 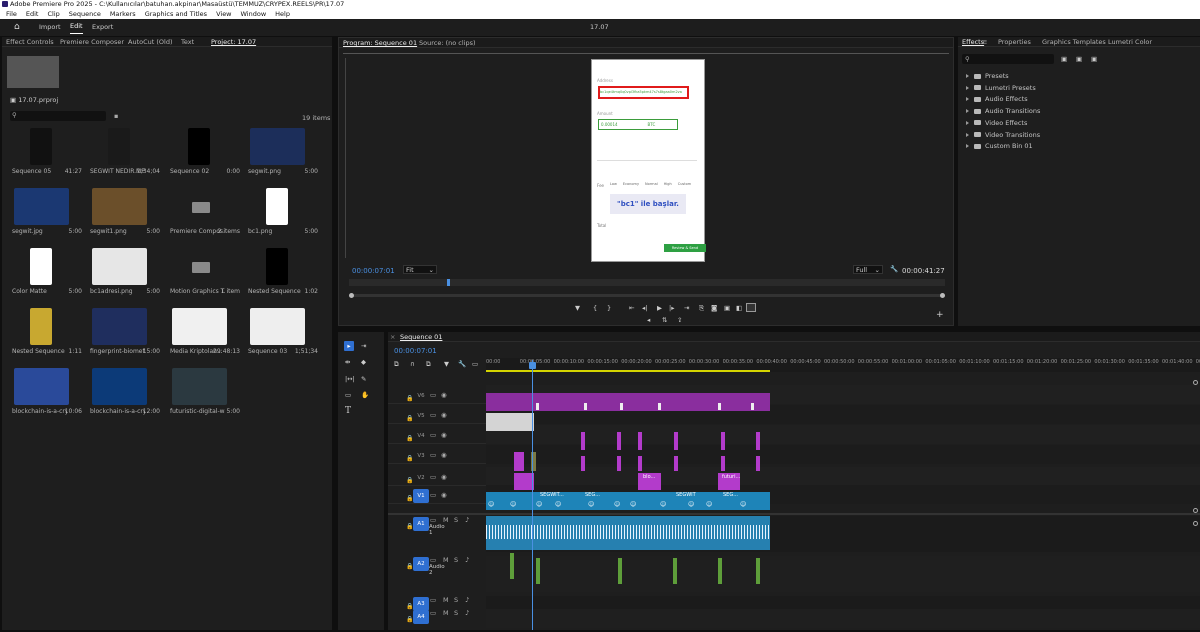 I want to click on effects-folder-item: Presets, so click(x=987, y=76).